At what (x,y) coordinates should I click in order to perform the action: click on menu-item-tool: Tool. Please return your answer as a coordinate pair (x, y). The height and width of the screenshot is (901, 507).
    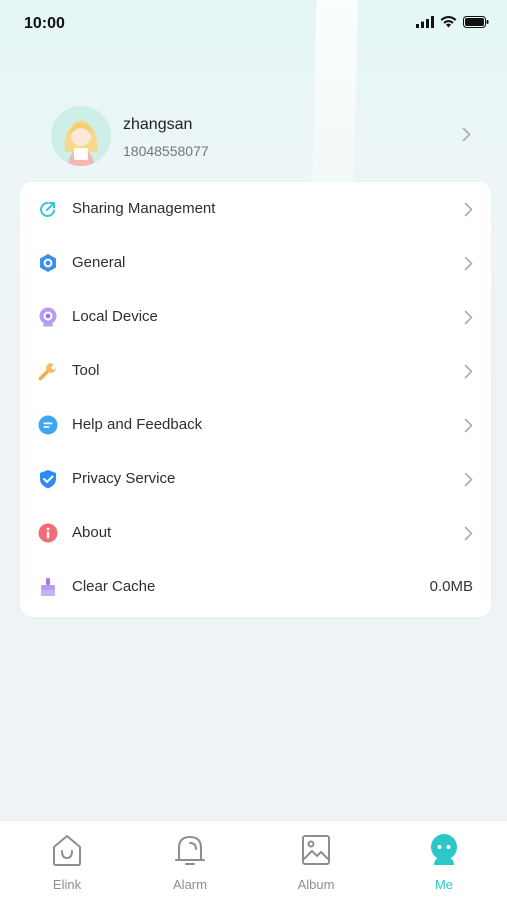
    Looking at the image, I should click on (255, 371).